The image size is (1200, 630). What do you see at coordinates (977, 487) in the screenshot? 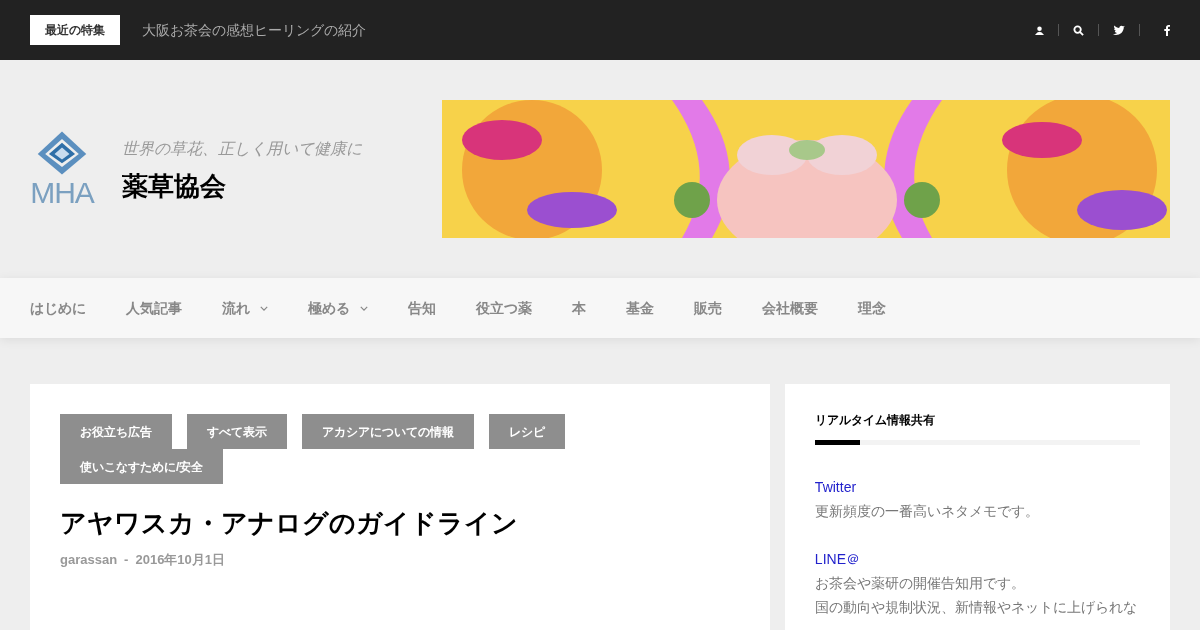
I see `sidebar-link: Twitter` at bounding box center [977, 487].